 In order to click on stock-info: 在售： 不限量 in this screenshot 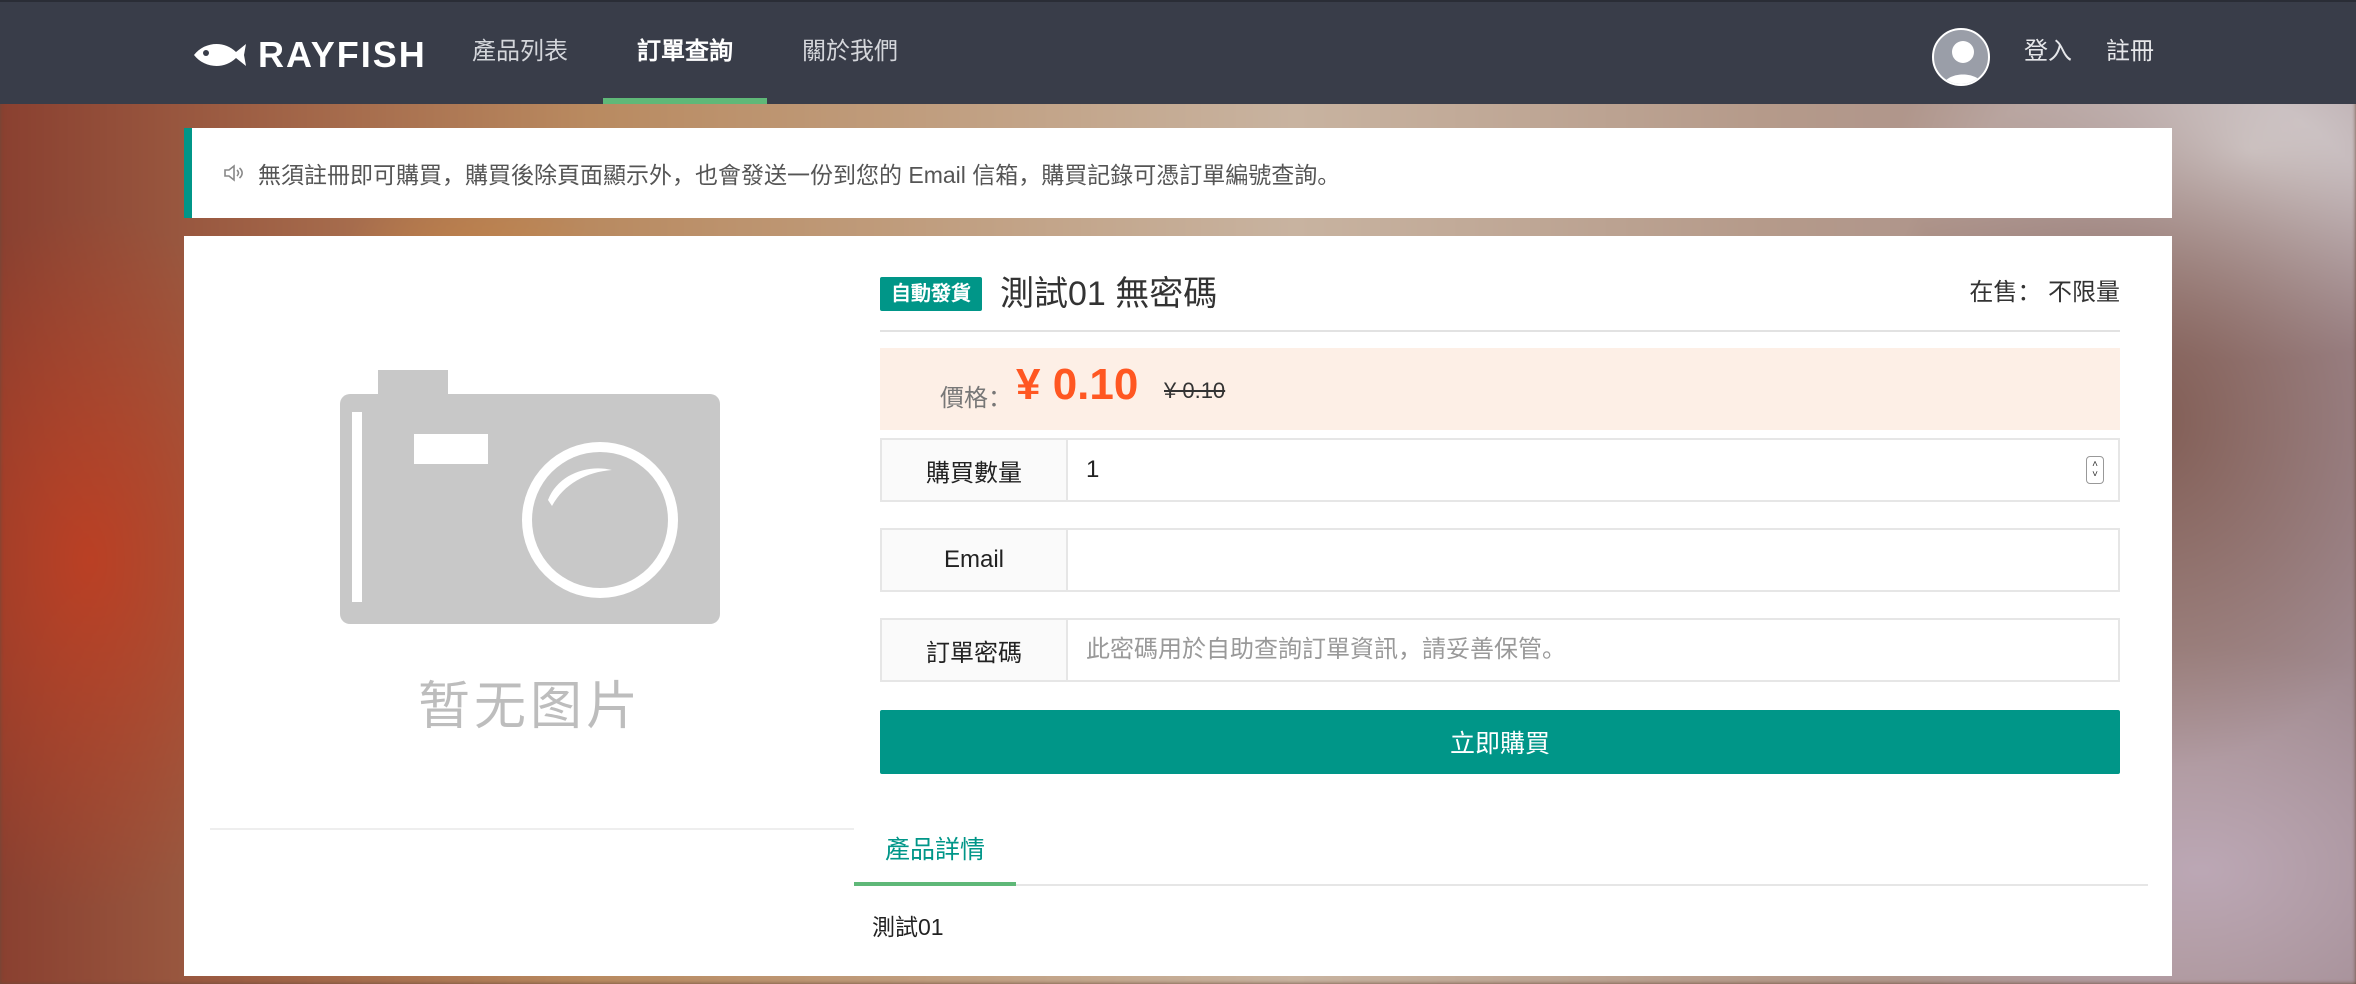, I will do `click(2044, 289)`.